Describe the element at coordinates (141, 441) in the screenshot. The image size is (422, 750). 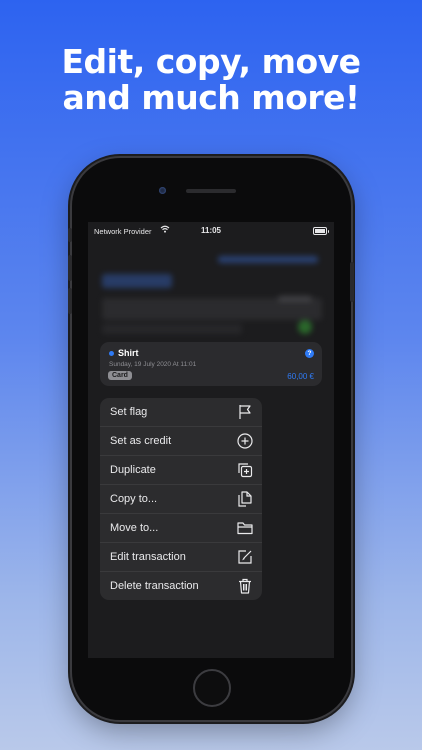
I see `menu-item-label: Set as credit` at that location.